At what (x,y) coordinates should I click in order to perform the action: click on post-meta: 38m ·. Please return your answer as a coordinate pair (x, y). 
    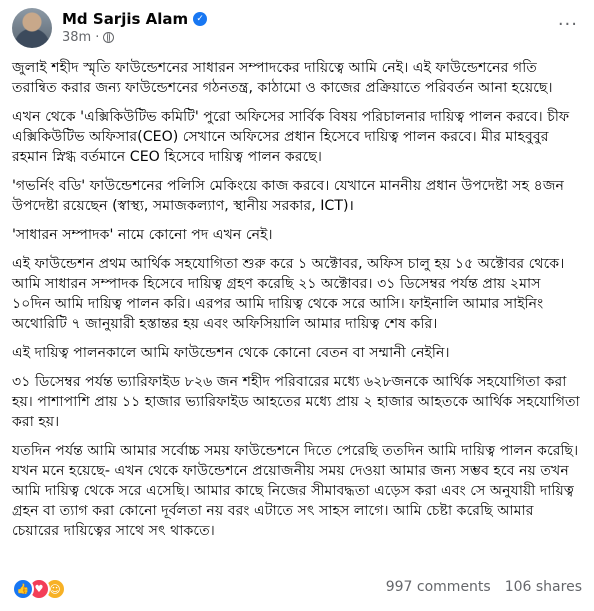
    Looking at the image, I should click on (88, 37).